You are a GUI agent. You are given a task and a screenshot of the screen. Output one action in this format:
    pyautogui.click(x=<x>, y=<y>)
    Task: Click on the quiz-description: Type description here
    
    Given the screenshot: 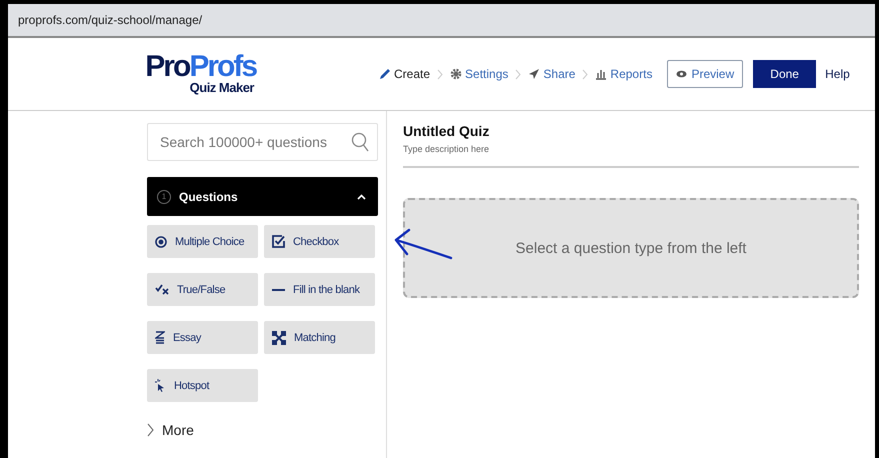 What is the action you would take?
    pyautogui.click(x=631, y=149)
    